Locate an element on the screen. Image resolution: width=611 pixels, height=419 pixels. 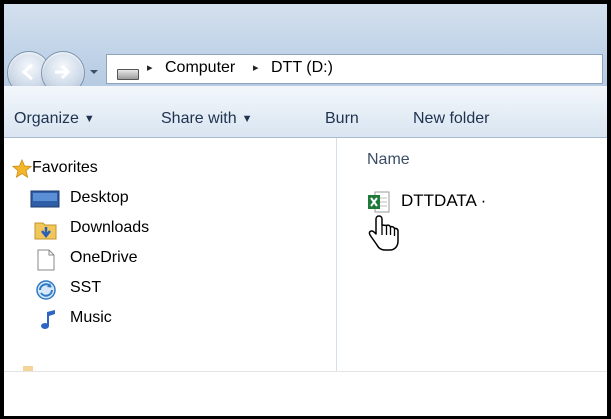
breadcrumb-computer: Computer is located at coordinates (200, 68).